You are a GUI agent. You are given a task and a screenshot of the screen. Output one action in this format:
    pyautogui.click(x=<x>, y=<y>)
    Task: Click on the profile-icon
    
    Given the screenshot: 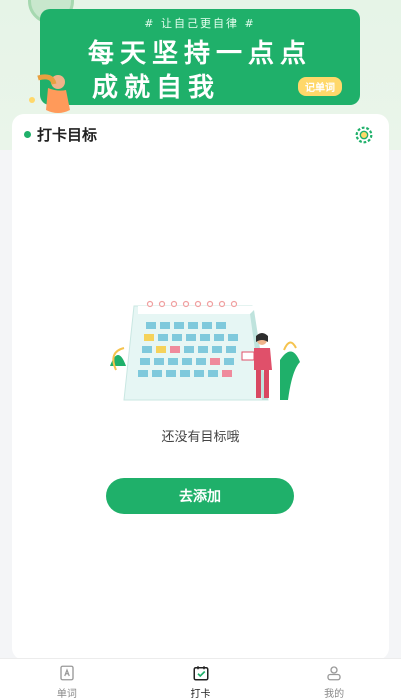 What is the action you would take?
    pyautogui.click(x=334, y=673)
    